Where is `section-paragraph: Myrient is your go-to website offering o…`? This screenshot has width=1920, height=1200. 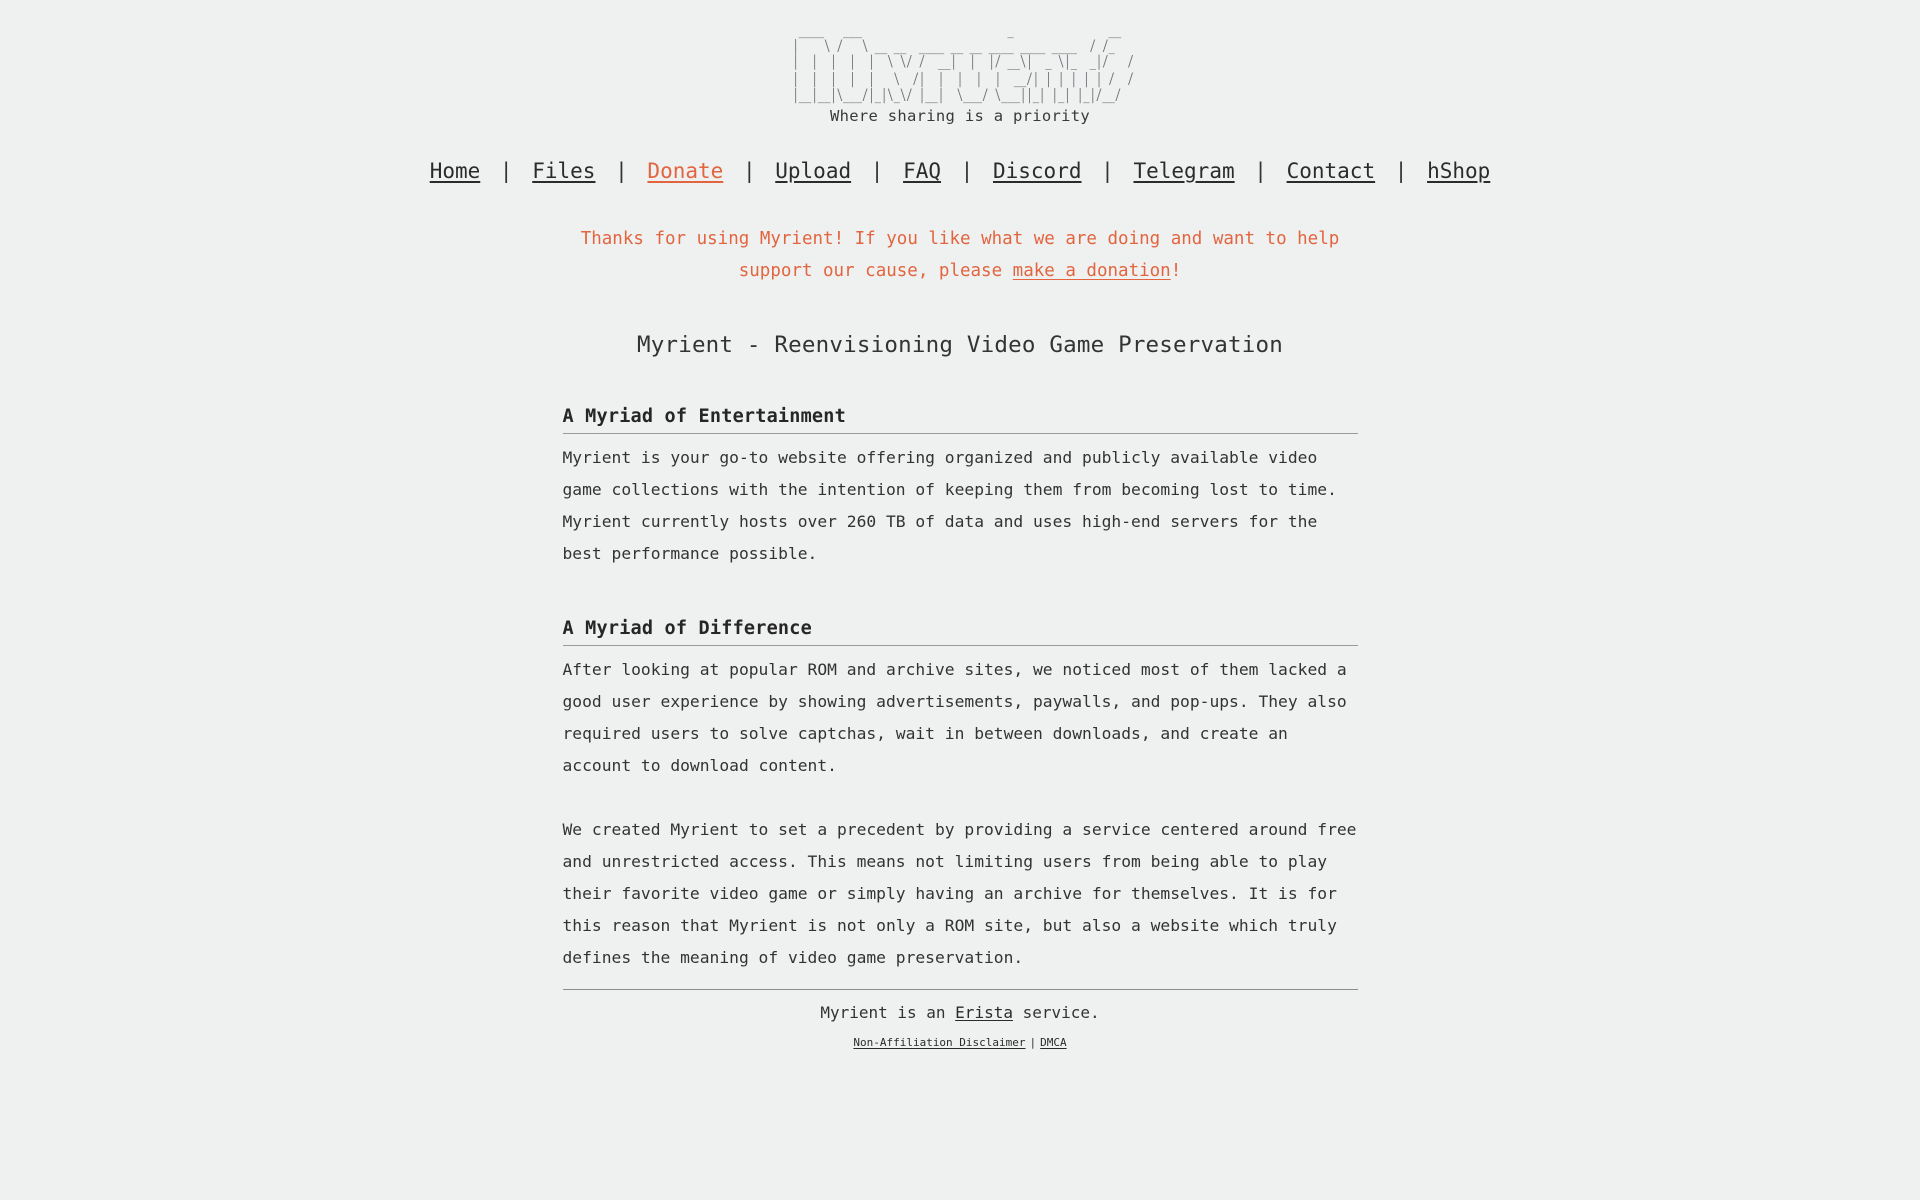 section-paragraph: Myrient is your go-to website offering o… is located at coordinates (949, 505).